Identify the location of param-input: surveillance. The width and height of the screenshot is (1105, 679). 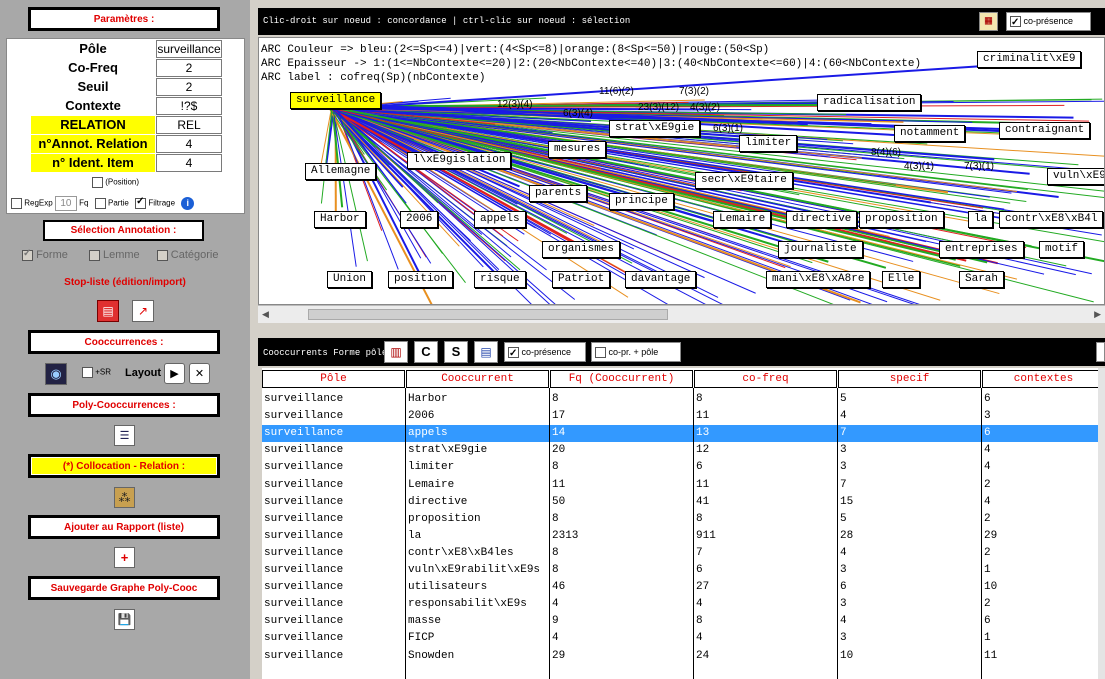
(189, 49).